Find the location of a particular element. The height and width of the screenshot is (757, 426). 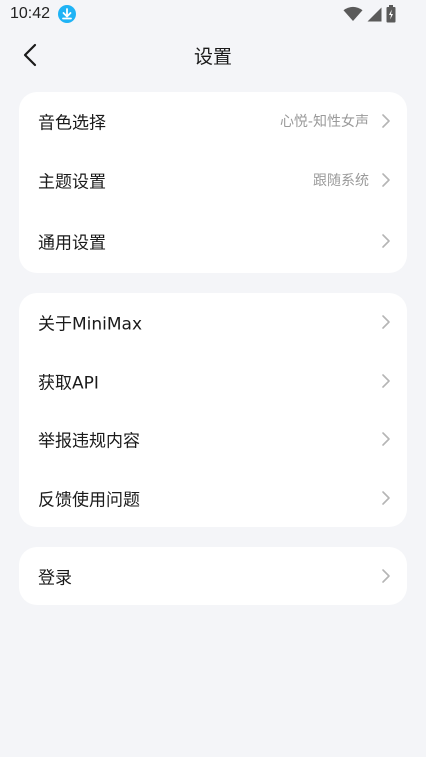

row-label: 音色选择 is located at coordinates (72, 123).